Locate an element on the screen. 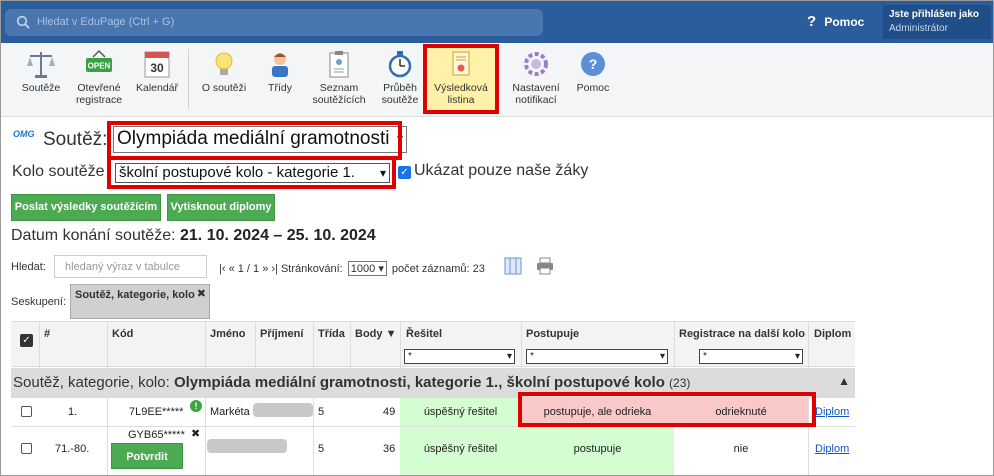  competition-logo: OMG is located at coordinates (24, 134).